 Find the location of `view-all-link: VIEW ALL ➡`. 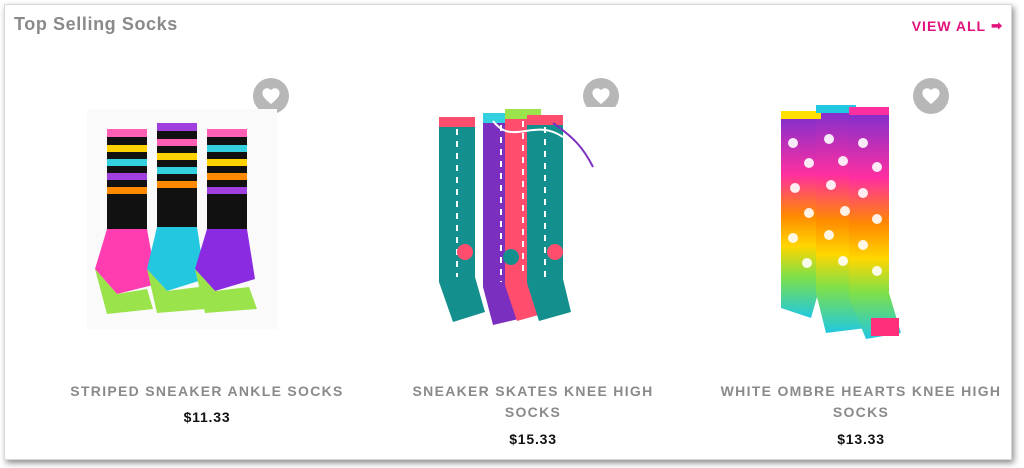

view-all-link: VIEW ALL ➡ is located at coordinates (957, 26).